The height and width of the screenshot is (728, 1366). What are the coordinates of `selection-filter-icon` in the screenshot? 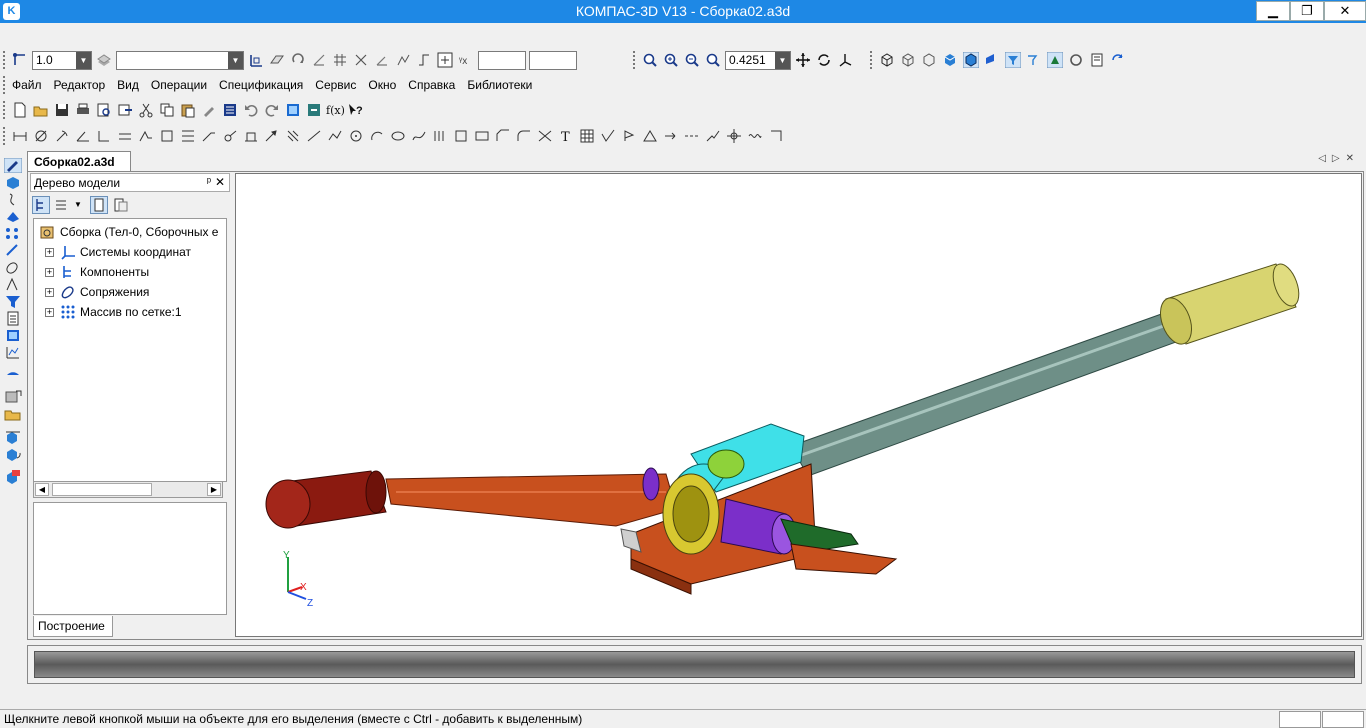 It's located at (13, 301).